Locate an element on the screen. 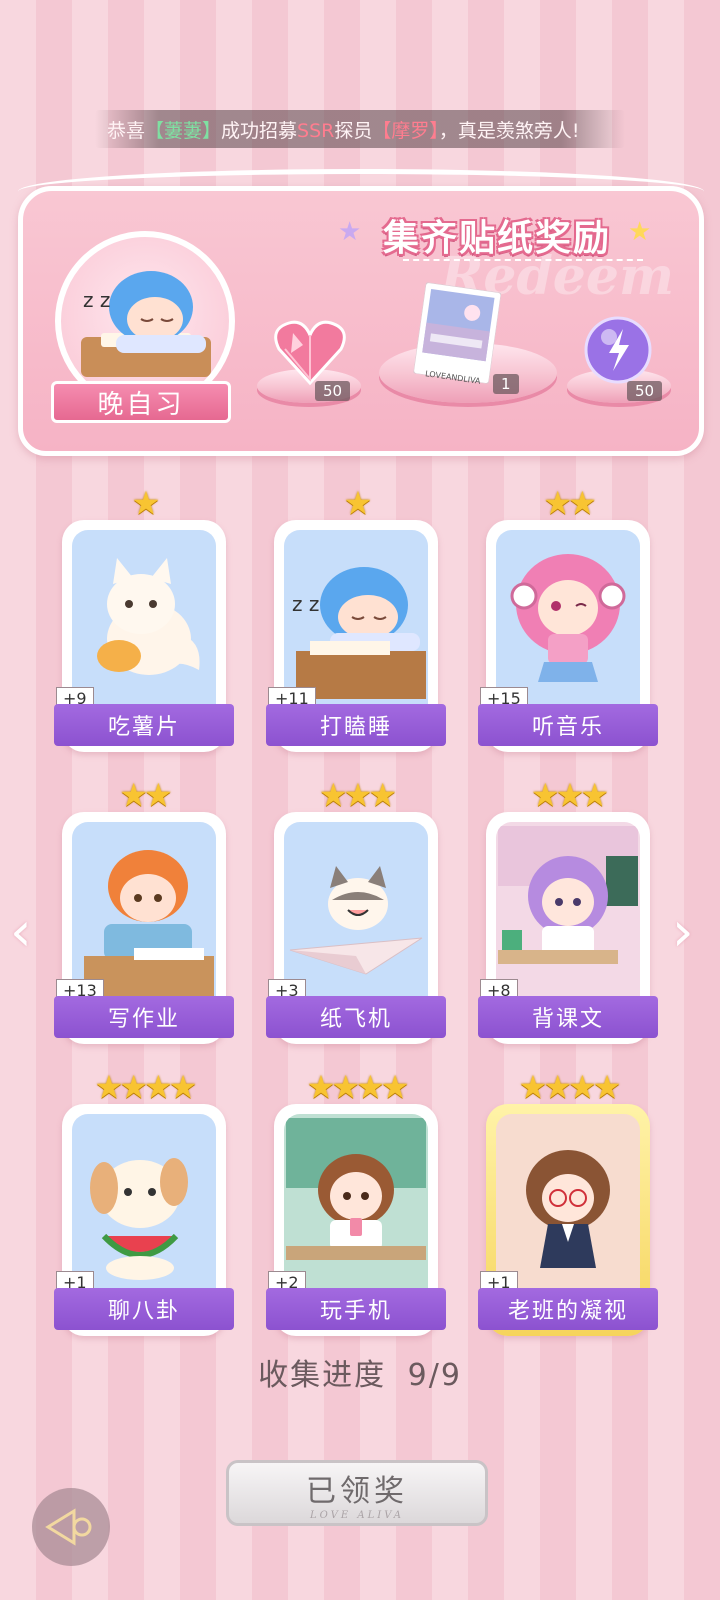 The width and height of the screenshot is (720, 1600). claimed-reward-button: 已领奖 LOVE ALIVA is located at coordinates (357, 1493).